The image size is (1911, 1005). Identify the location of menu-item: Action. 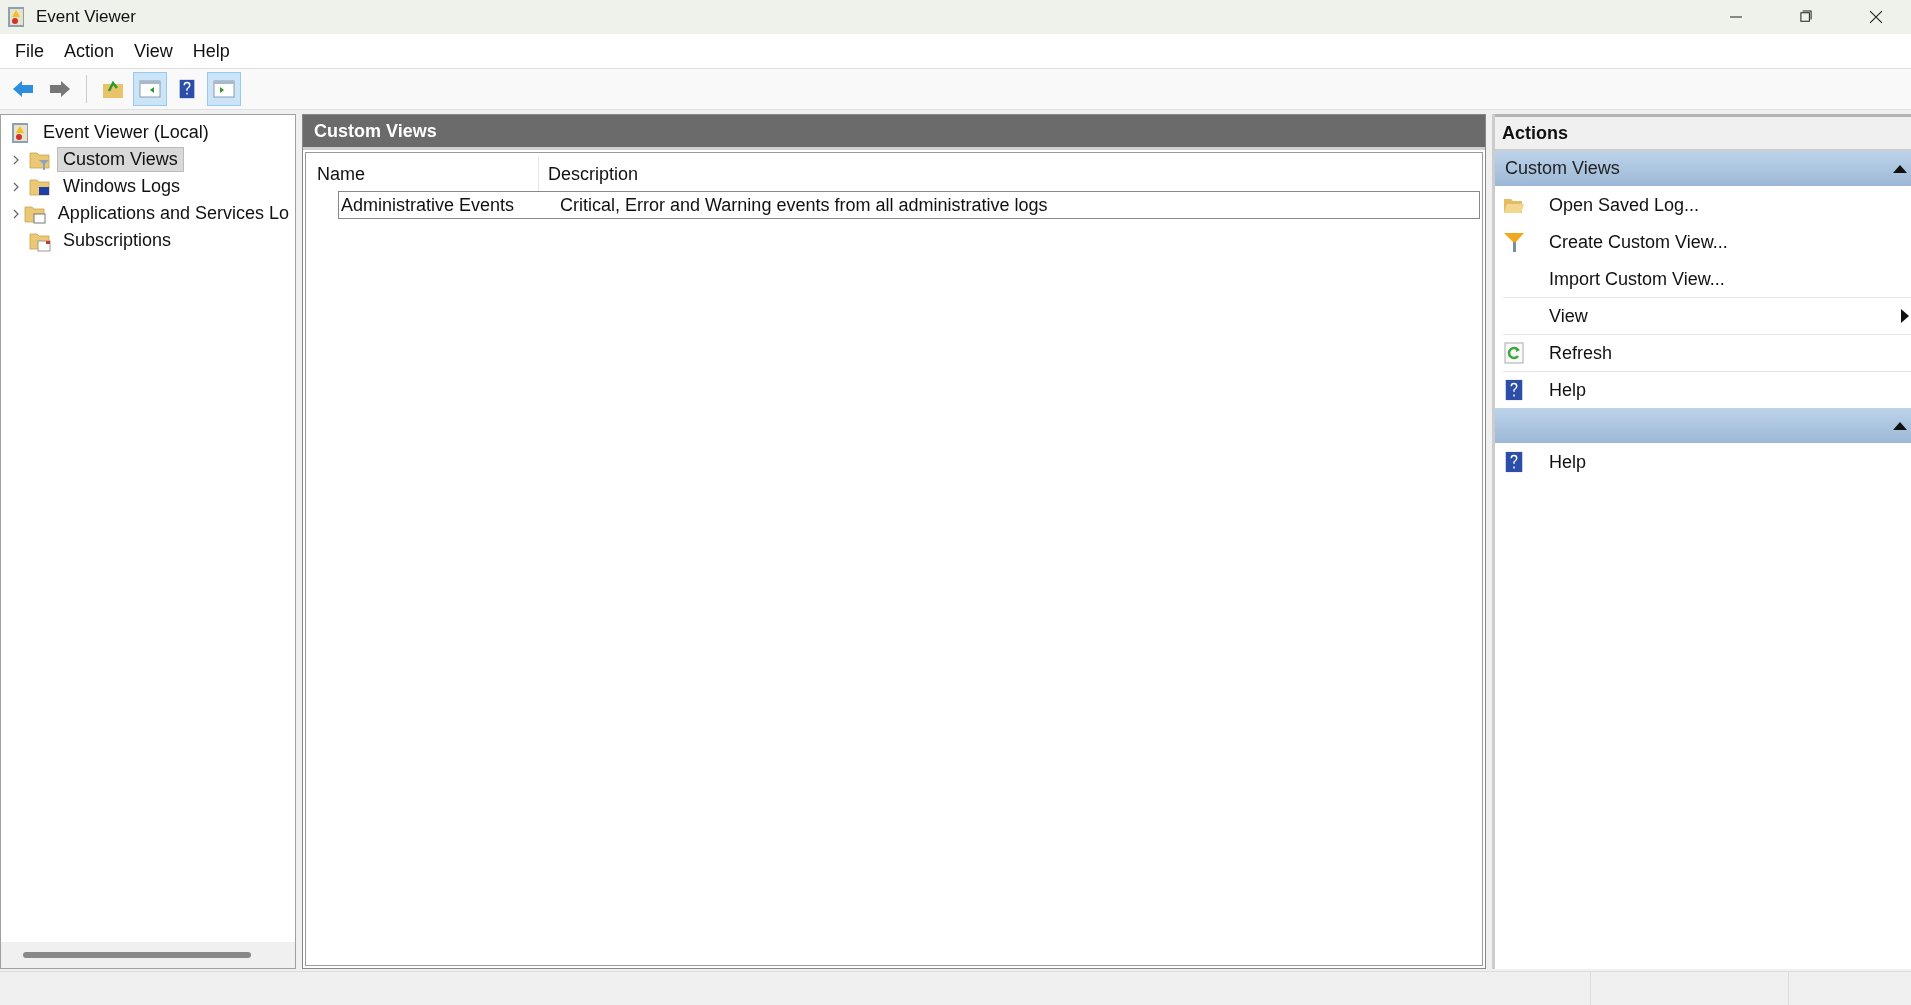
(89, 51).